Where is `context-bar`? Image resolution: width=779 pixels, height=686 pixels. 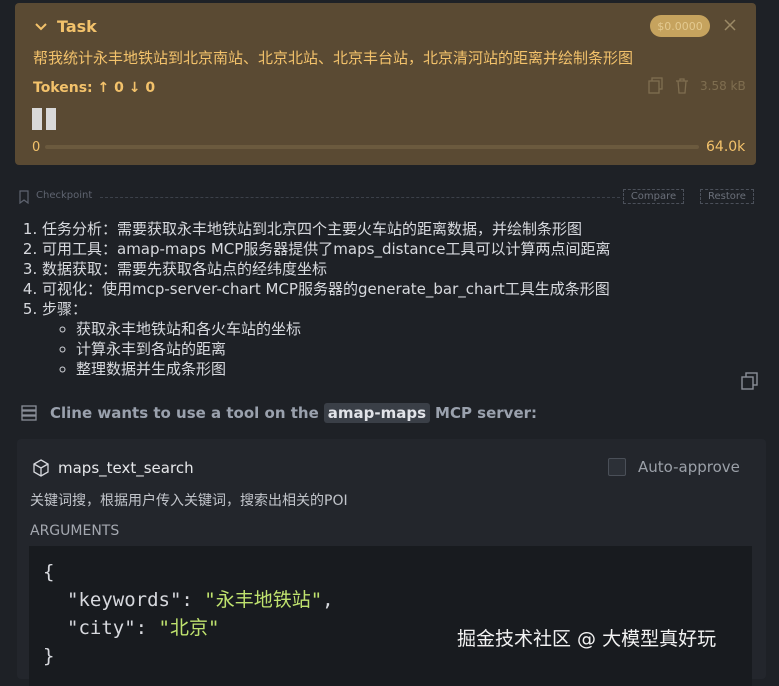
context-bar is located at coordinates (372, 147).